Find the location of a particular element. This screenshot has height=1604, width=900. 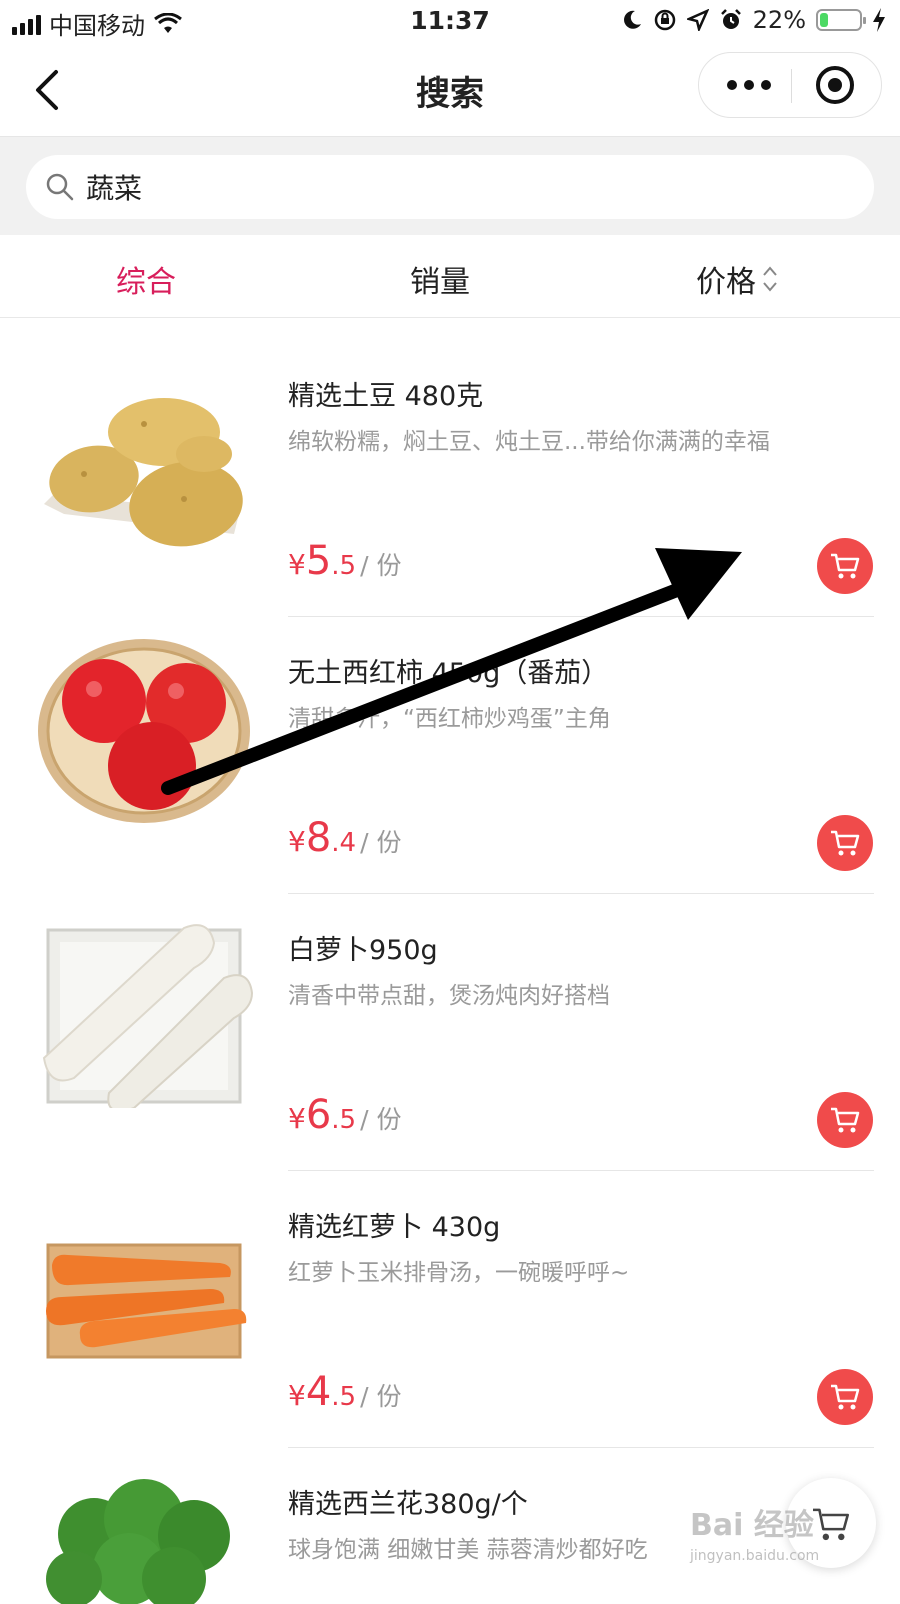

status-right: 22% is located at coordinates (753, 20).